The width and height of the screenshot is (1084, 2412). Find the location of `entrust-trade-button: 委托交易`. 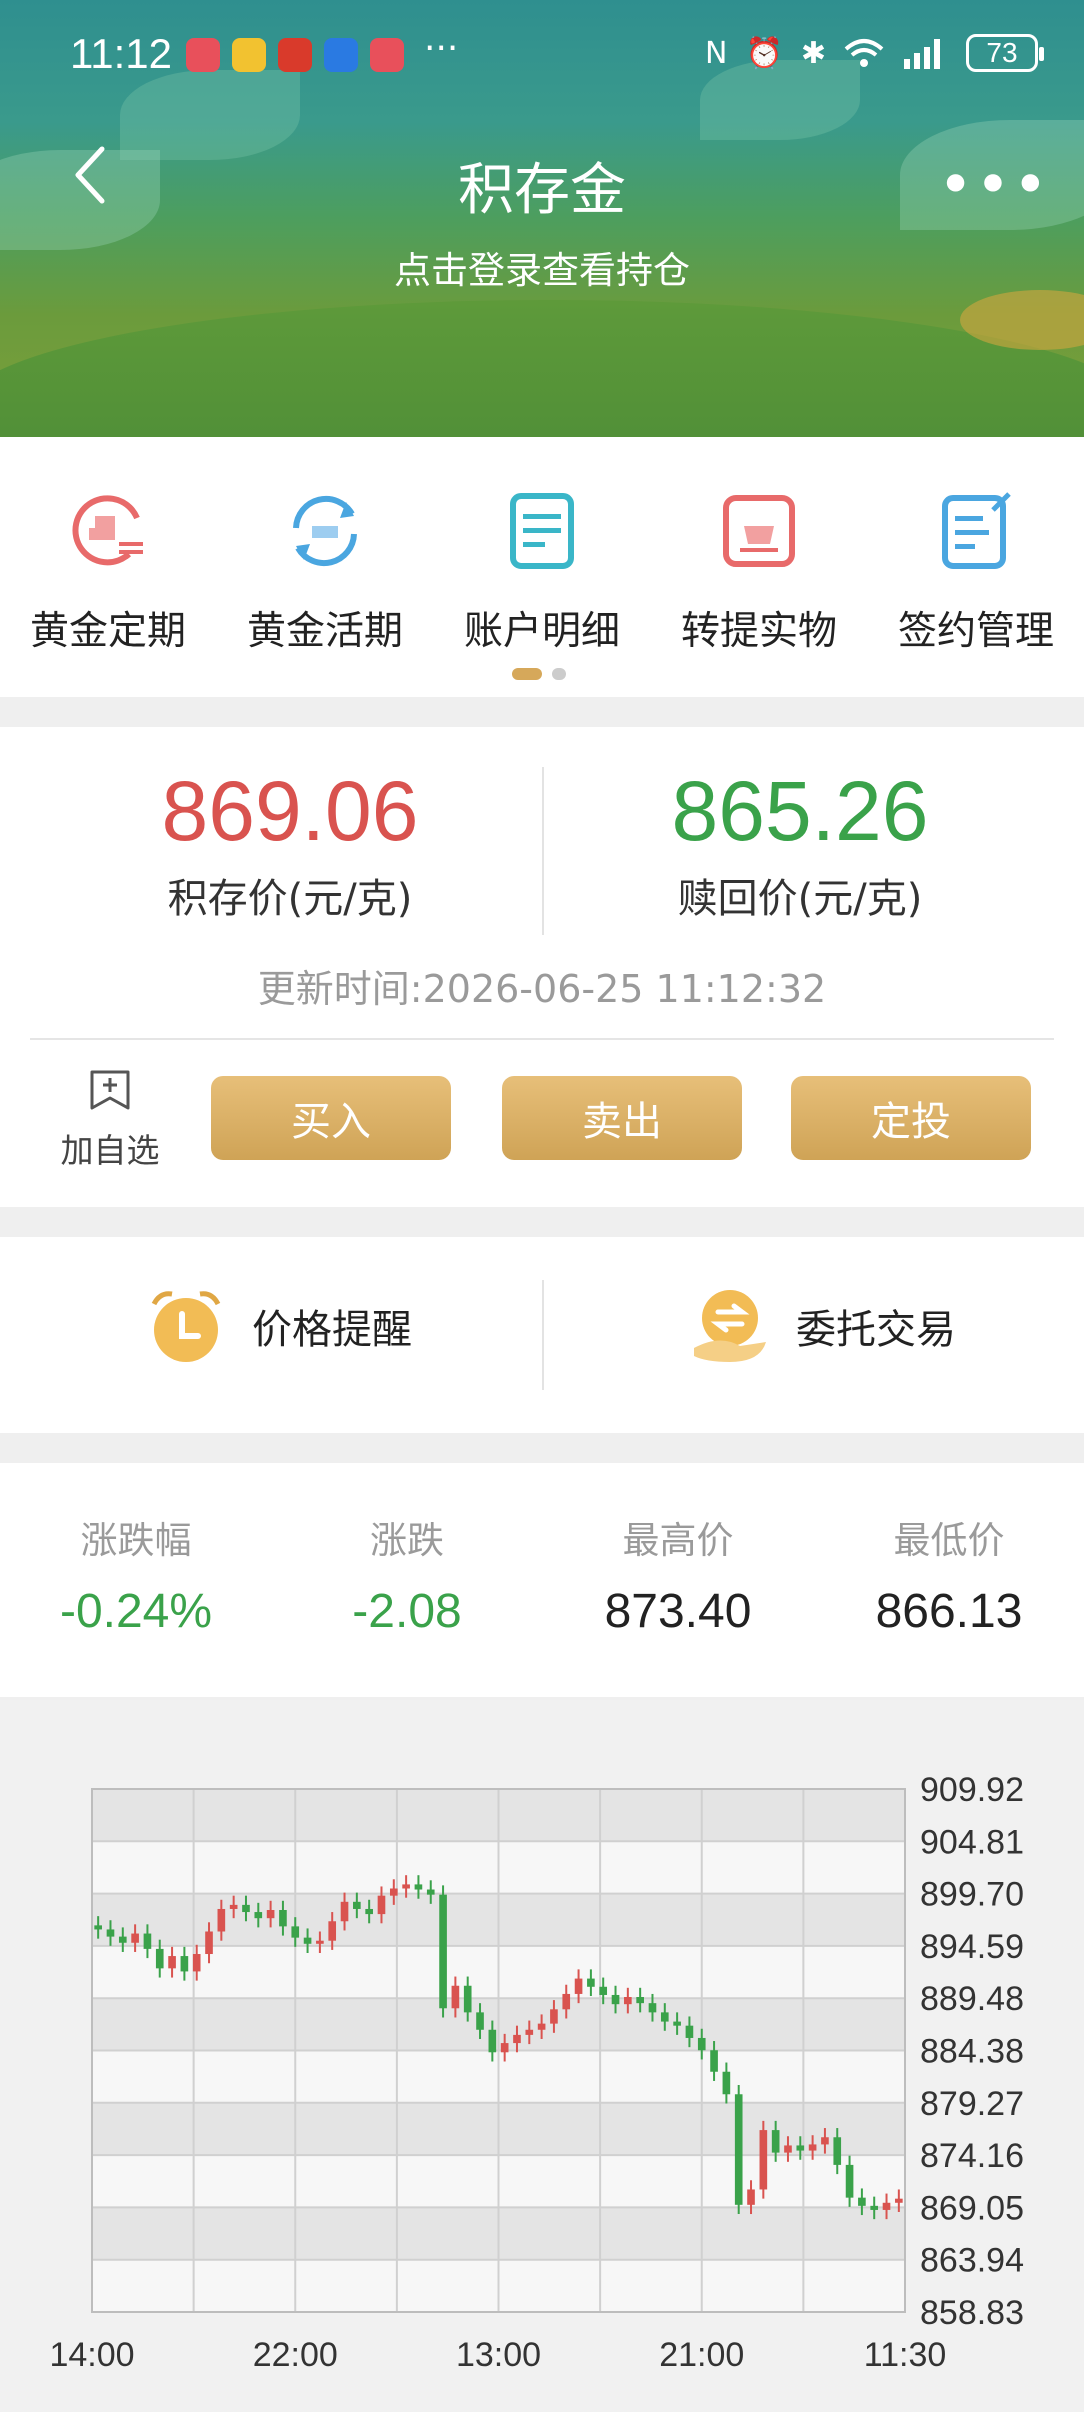

entrust-trade-button: 委托交易 is located at coordinates (823, 1326).